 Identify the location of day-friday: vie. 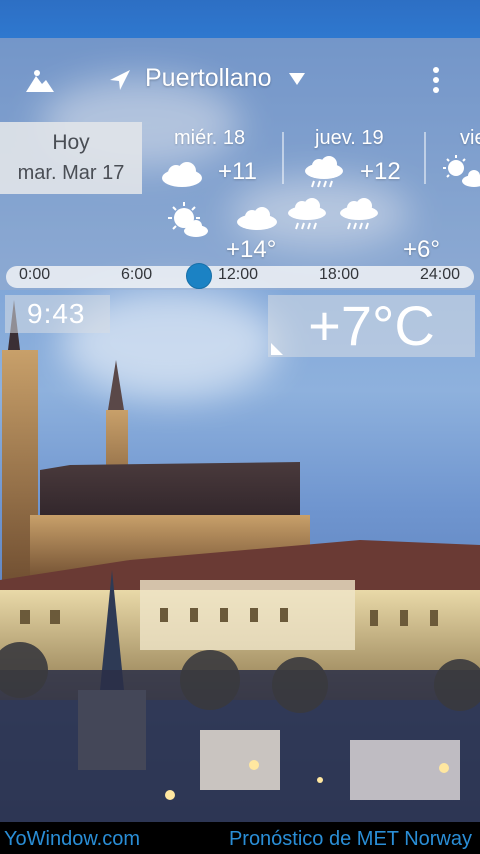
(453, 158).